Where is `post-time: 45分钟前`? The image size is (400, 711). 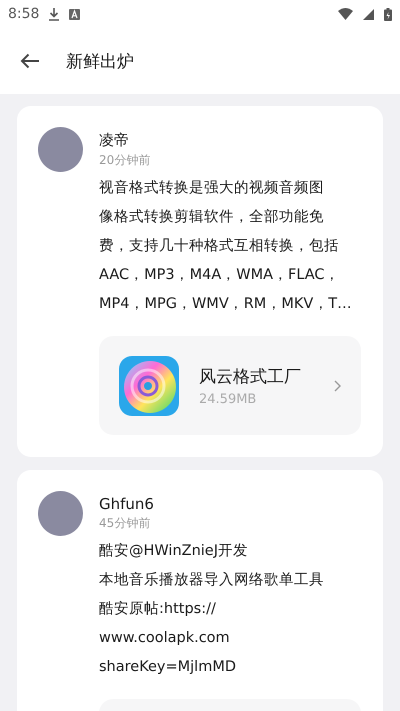 post-time: 45分钟前 is located at coordinates (125, 523).